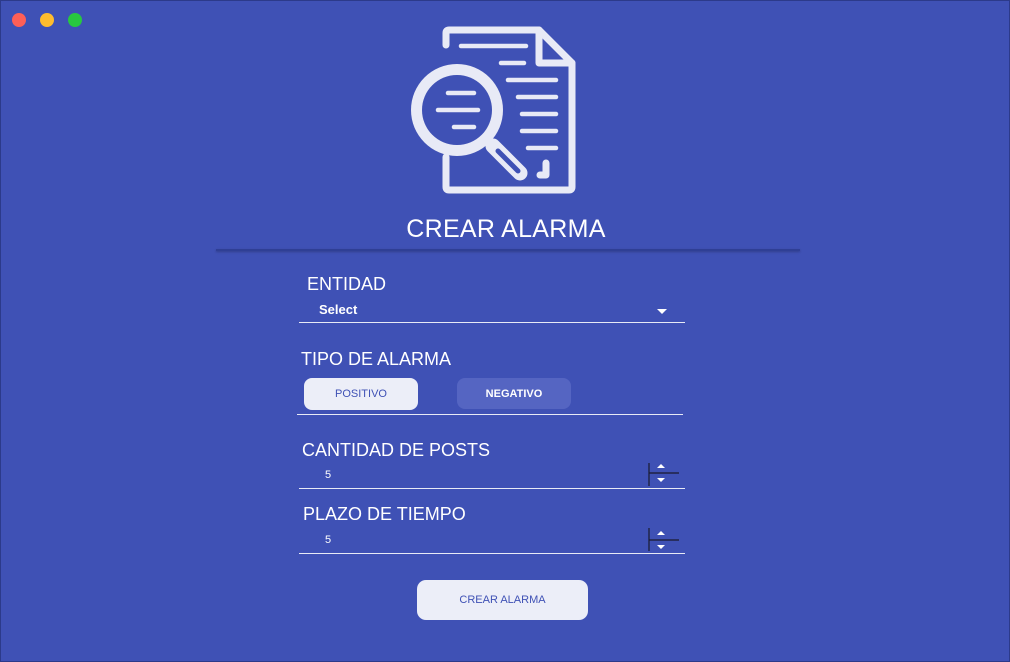 The image size is (1010, 662). What do you see at coordinates (493, 110) in the screenshot?
I see `document-search-icon` at bounding box center [493, 110].